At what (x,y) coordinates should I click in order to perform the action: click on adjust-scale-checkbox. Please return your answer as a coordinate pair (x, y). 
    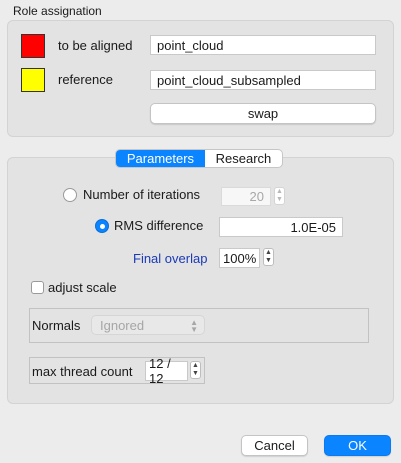
    Looking at the image, I should click on (37, 287).